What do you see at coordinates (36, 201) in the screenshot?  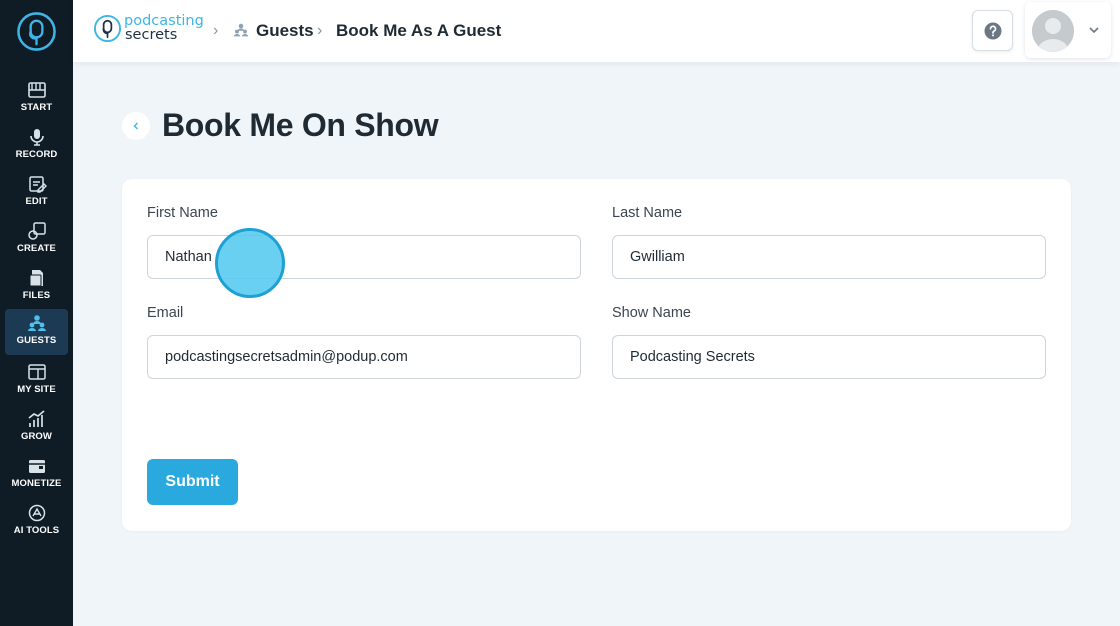 I see `sidebar-item-label: EDIT` at bounding box center [36, 201].